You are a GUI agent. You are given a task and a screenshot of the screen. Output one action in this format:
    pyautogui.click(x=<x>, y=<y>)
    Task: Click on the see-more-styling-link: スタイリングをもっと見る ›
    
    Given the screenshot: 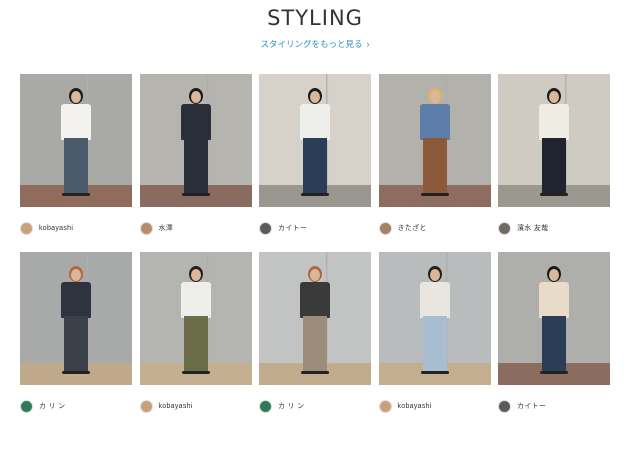 What is the action you would take?
    pyautogui.click(x=314, y=44)
    